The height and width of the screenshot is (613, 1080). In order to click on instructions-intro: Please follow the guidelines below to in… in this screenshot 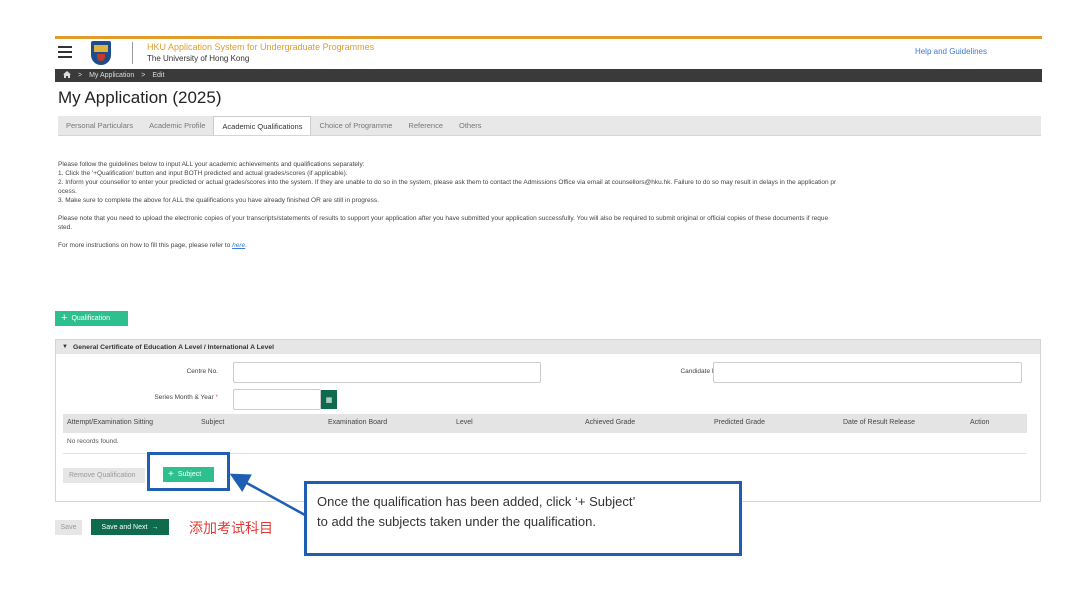, I will do `click(211, 164)`.